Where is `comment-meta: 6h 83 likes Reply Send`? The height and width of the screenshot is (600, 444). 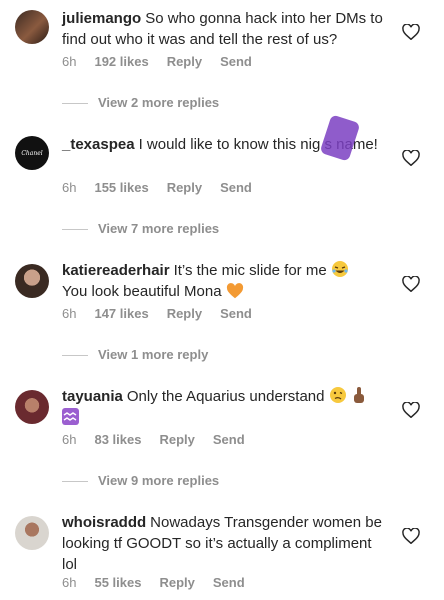
comment-meta: 6h 83 likes Reply Send is located at coordinates (162, 439).